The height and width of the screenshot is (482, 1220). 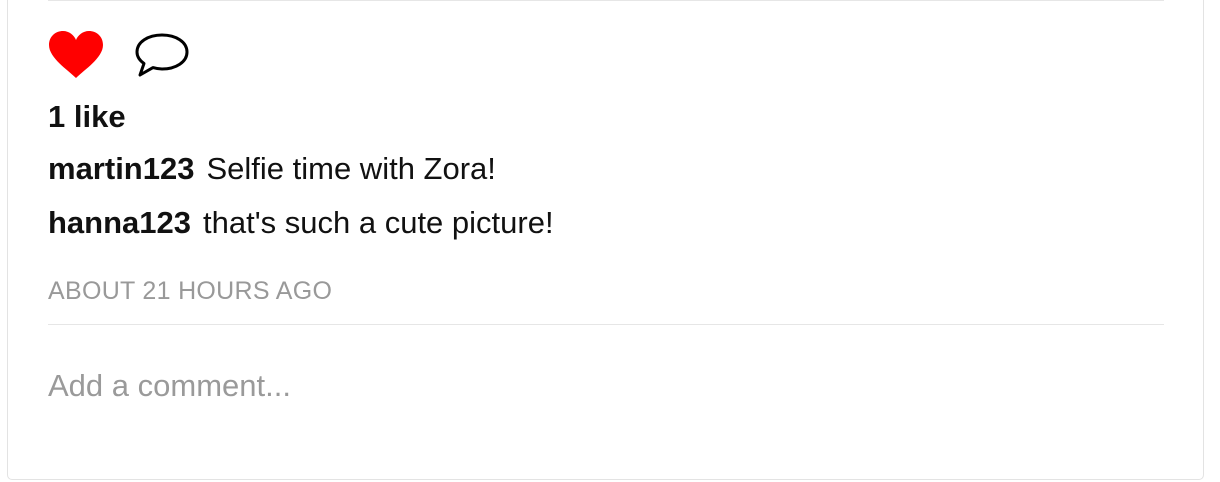 I want to click on comment-button, so click(x=162, y=55).